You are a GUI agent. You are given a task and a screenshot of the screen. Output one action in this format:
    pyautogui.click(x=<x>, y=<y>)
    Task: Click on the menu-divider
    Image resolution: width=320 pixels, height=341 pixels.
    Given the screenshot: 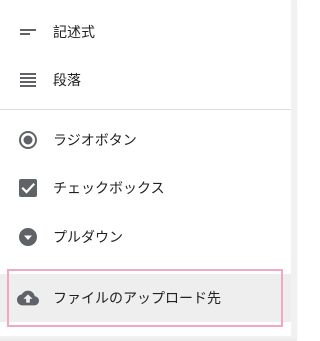 What is the action you would take?
    pyautogui.click(x=145, y=109)
    